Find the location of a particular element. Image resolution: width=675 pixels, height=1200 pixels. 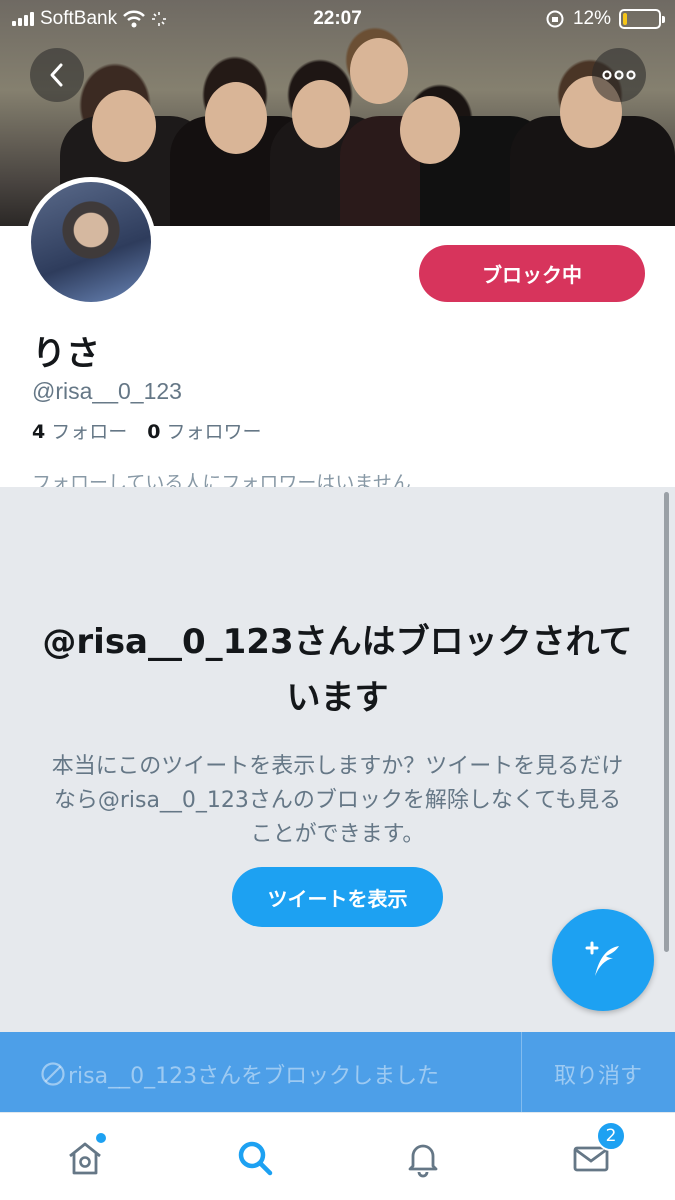

toast-message: risa__0_123さんをブロックしました is located at coordinates (254, 1076).